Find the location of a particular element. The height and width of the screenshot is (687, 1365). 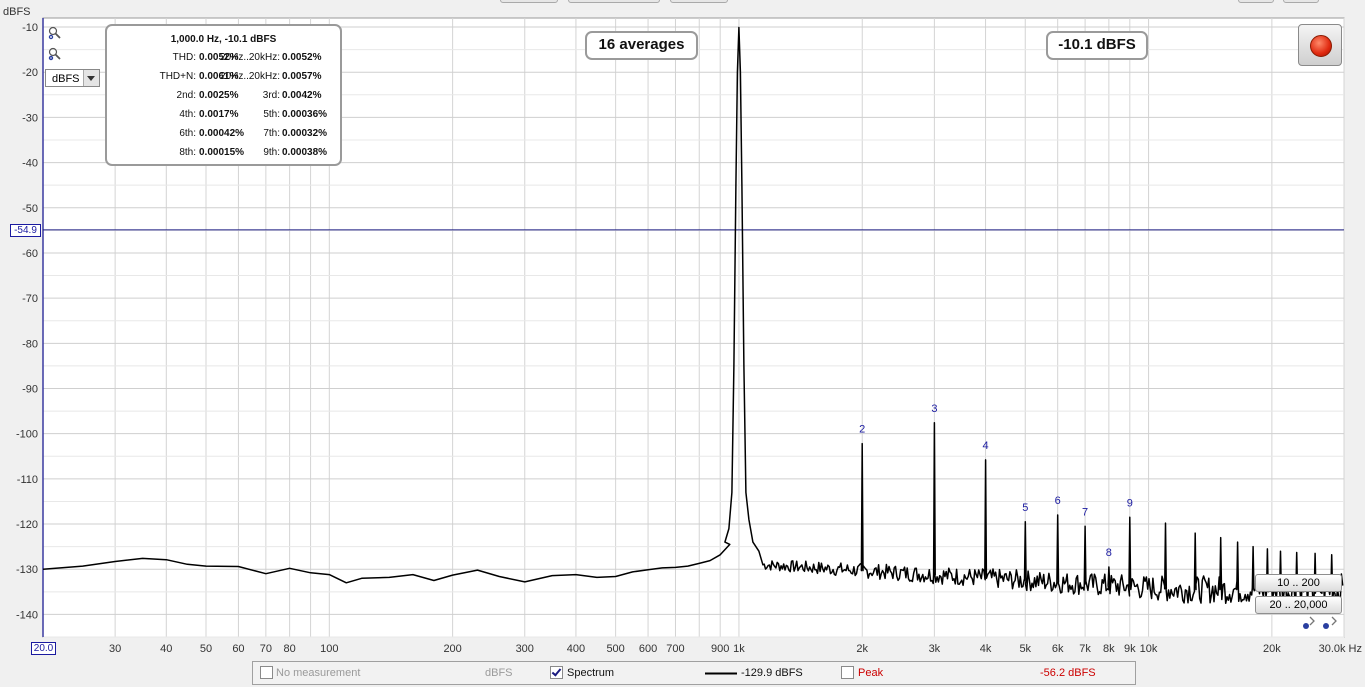

info-label: 5th: is located at coordinates (271, 114).